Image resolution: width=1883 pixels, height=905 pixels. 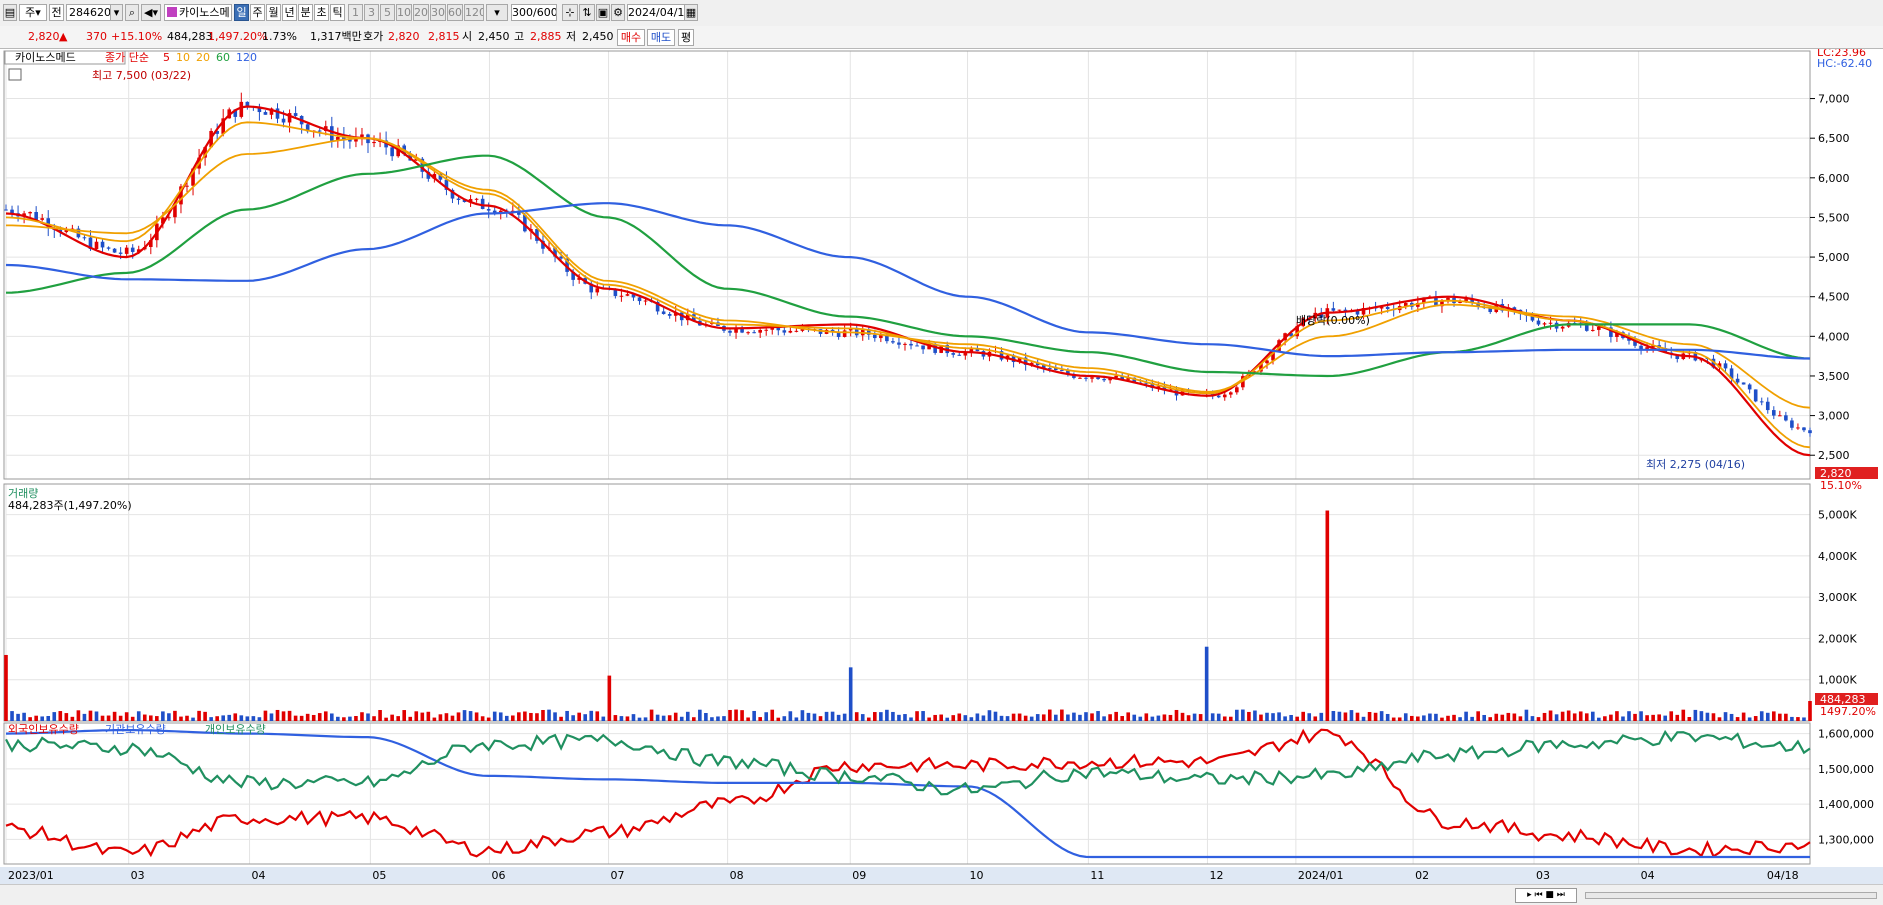 What do you see at coordinates (587, 12) in the screenshot?
I see `chart-type-icon: ⇅` at bounding box center [587, 12].